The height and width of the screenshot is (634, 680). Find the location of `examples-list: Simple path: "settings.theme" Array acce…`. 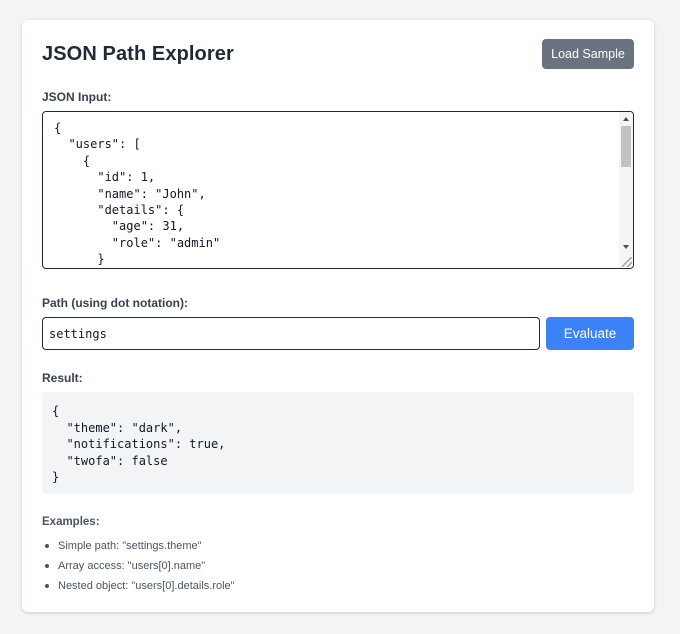

examples-list: Simple path: "settings.theme" Array acce… is located at coordinates (138, 566).